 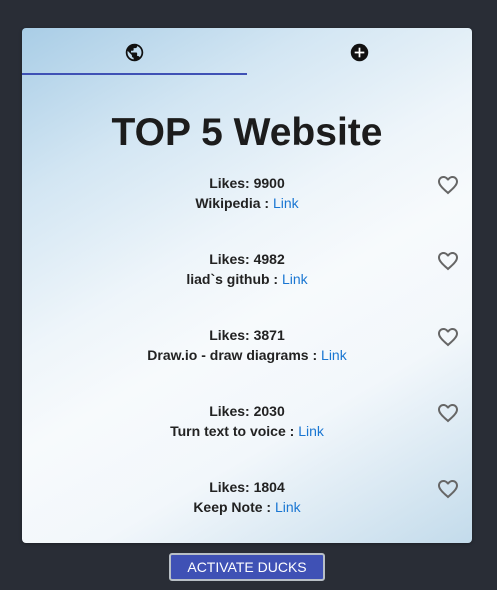 I want to click on site-line: Keep Note : Link, so click(x=247, y=507).